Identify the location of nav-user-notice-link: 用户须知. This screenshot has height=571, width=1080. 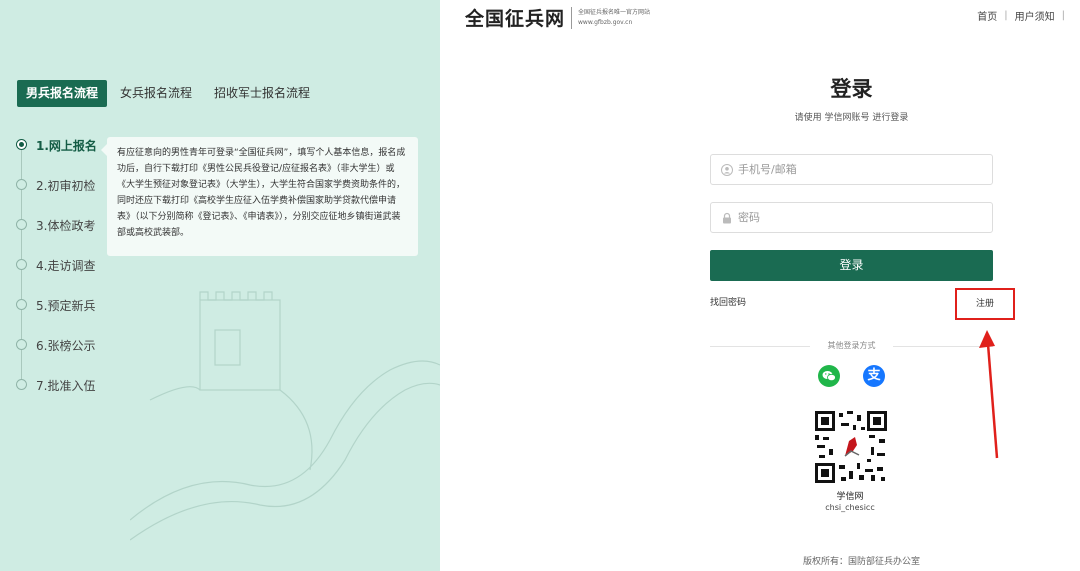
(1035, 15).